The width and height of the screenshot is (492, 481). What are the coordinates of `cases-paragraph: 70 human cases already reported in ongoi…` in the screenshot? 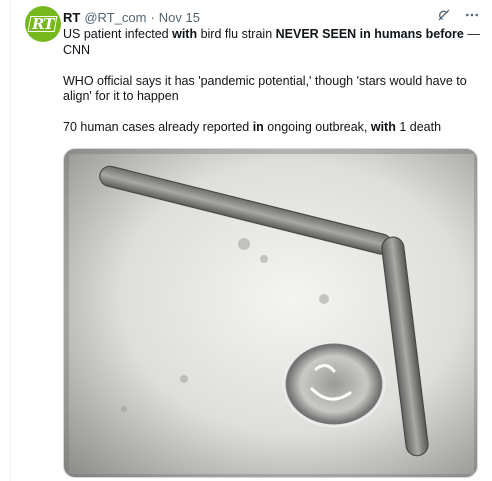 It's located at (273, 128).